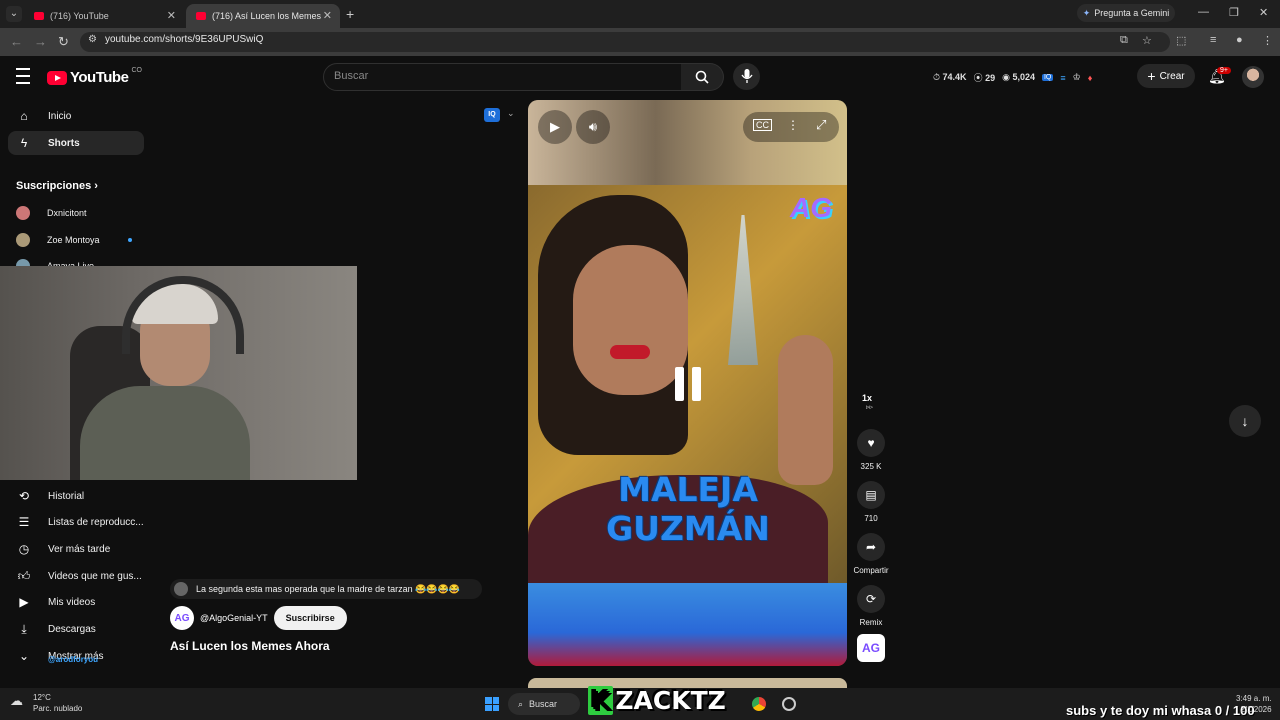  I want to click on webcam-overlay, so click(178, 373).